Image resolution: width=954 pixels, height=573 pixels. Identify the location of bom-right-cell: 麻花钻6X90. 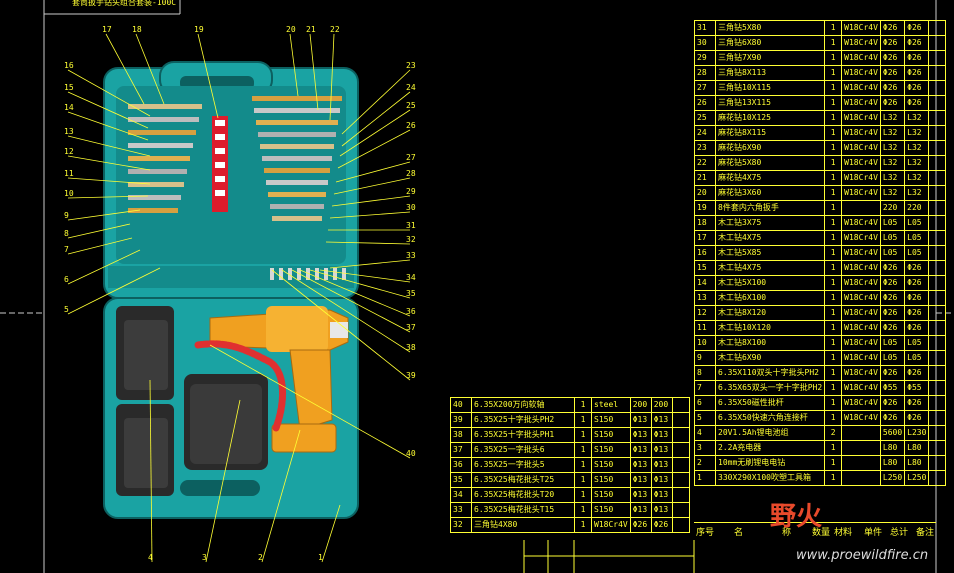
(770, 148).